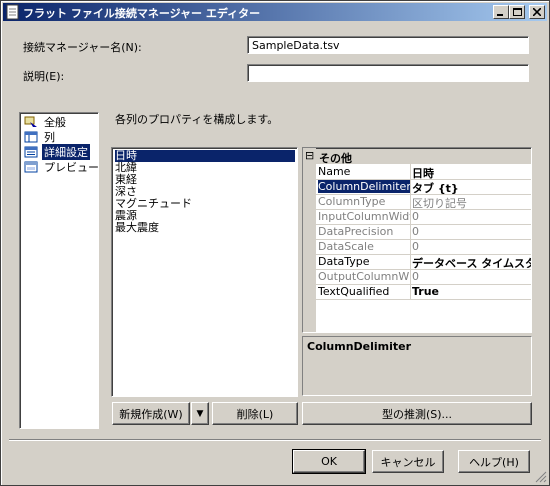 The width and height of the screenshot is (550, 486). Describe the element at coordinates (71, 167) in the screenshot. I see `nav-item-label: プレビュー` at that location.